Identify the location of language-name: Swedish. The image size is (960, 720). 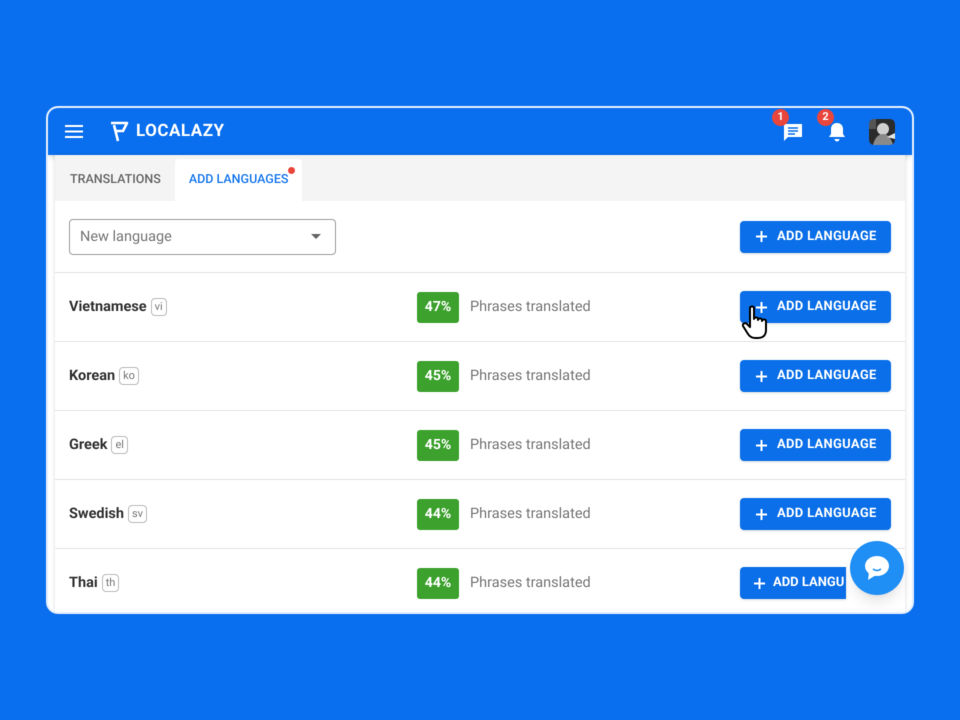
(96, 514).